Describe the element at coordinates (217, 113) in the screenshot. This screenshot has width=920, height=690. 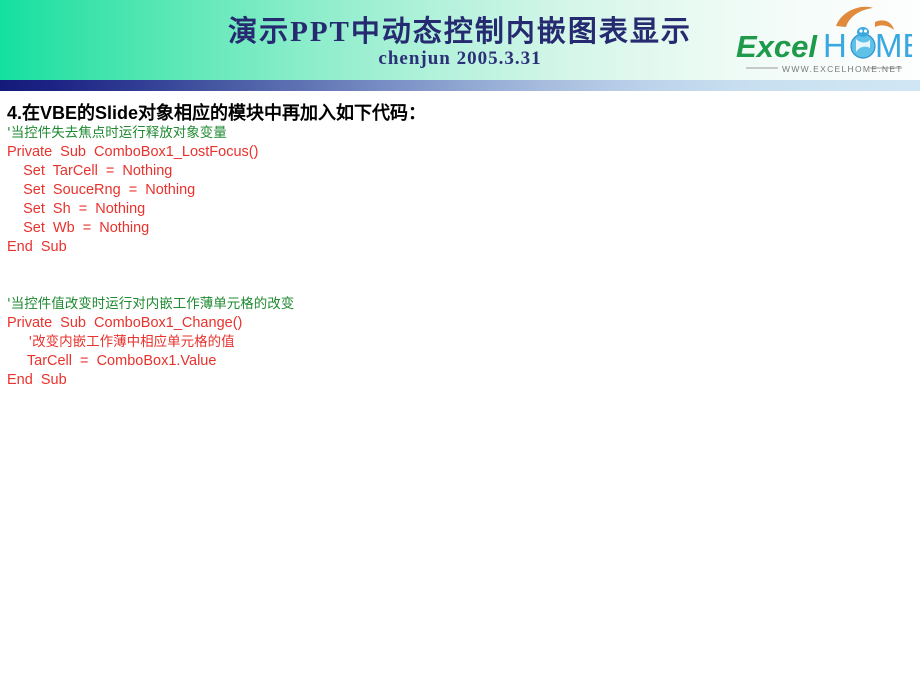
I see `section-heading: 4.在VBE的Slide对象相应的模块中再加入如下代码：` at that location.